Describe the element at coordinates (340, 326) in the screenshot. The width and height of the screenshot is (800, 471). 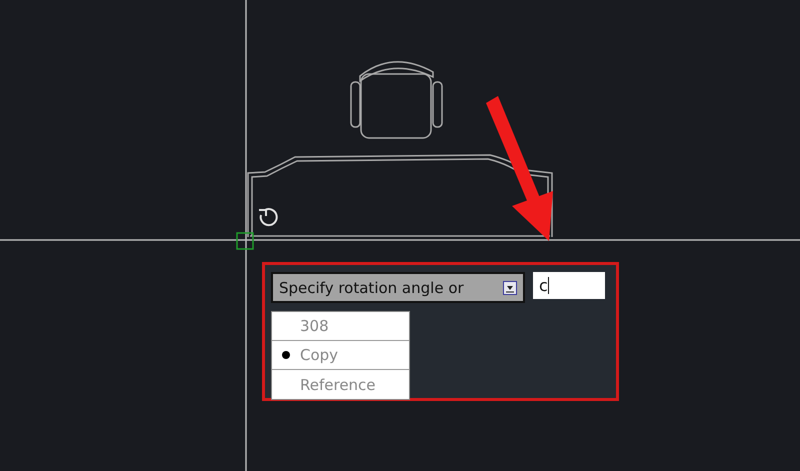
I see `menu-item: 308` at that location.